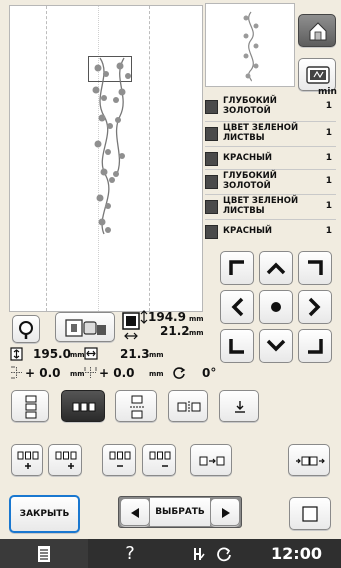 The height and width of the screenshot is (568, 341). Describe the element at coordinates (130, 553) in the screenshot. I see `help-button: ?` at that location.